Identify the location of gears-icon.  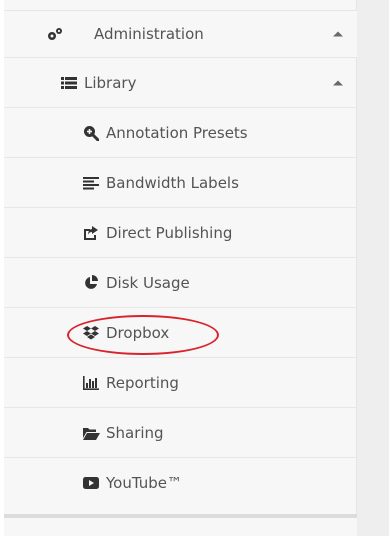
(55, 34).